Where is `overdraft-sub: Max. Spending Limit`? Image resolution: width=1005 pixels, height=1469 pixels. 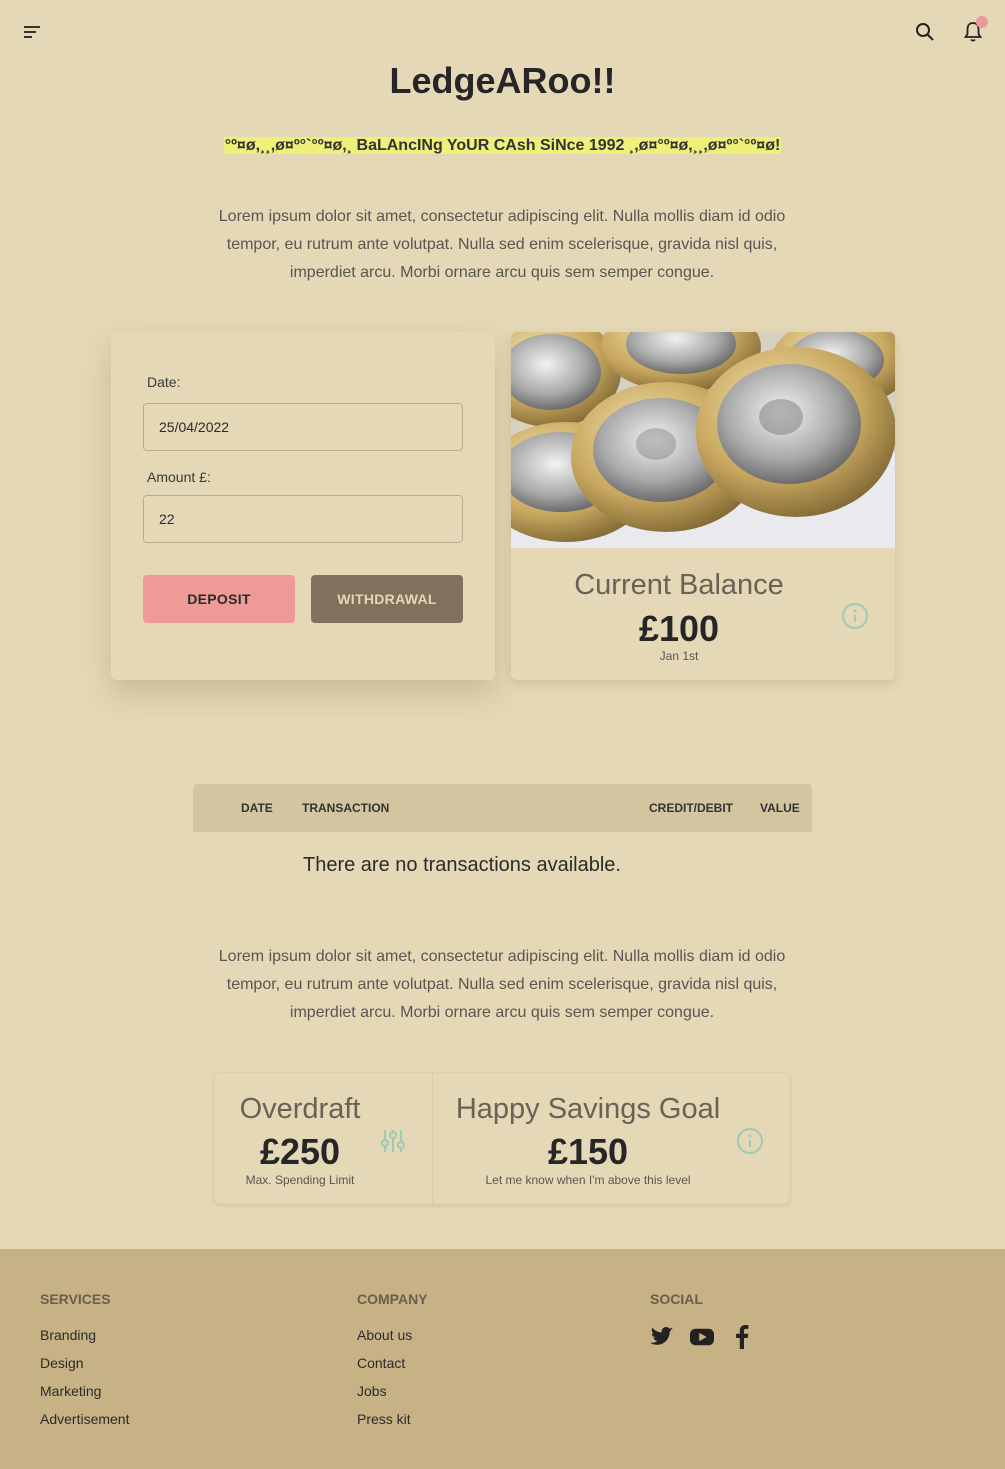
overdraft-sub: Max. Spending Limit is located at coordinates (300, 1180).